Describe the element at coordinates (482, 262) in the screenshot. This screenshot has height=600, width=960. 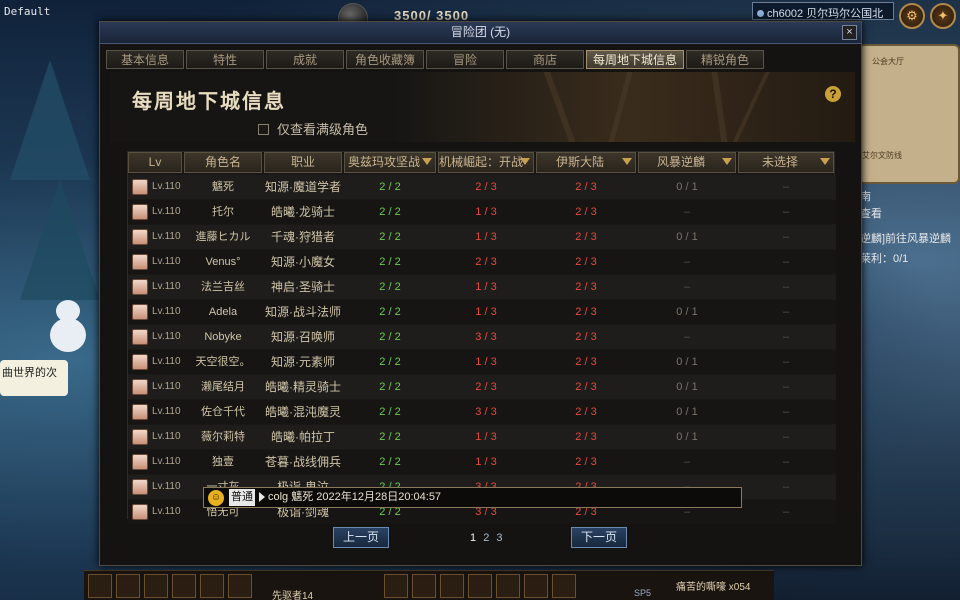
I see `table-row: Lv.110 Venus° 知源·小魔女 2 / 2 2 / 3 2 / 3 – –` at that location.